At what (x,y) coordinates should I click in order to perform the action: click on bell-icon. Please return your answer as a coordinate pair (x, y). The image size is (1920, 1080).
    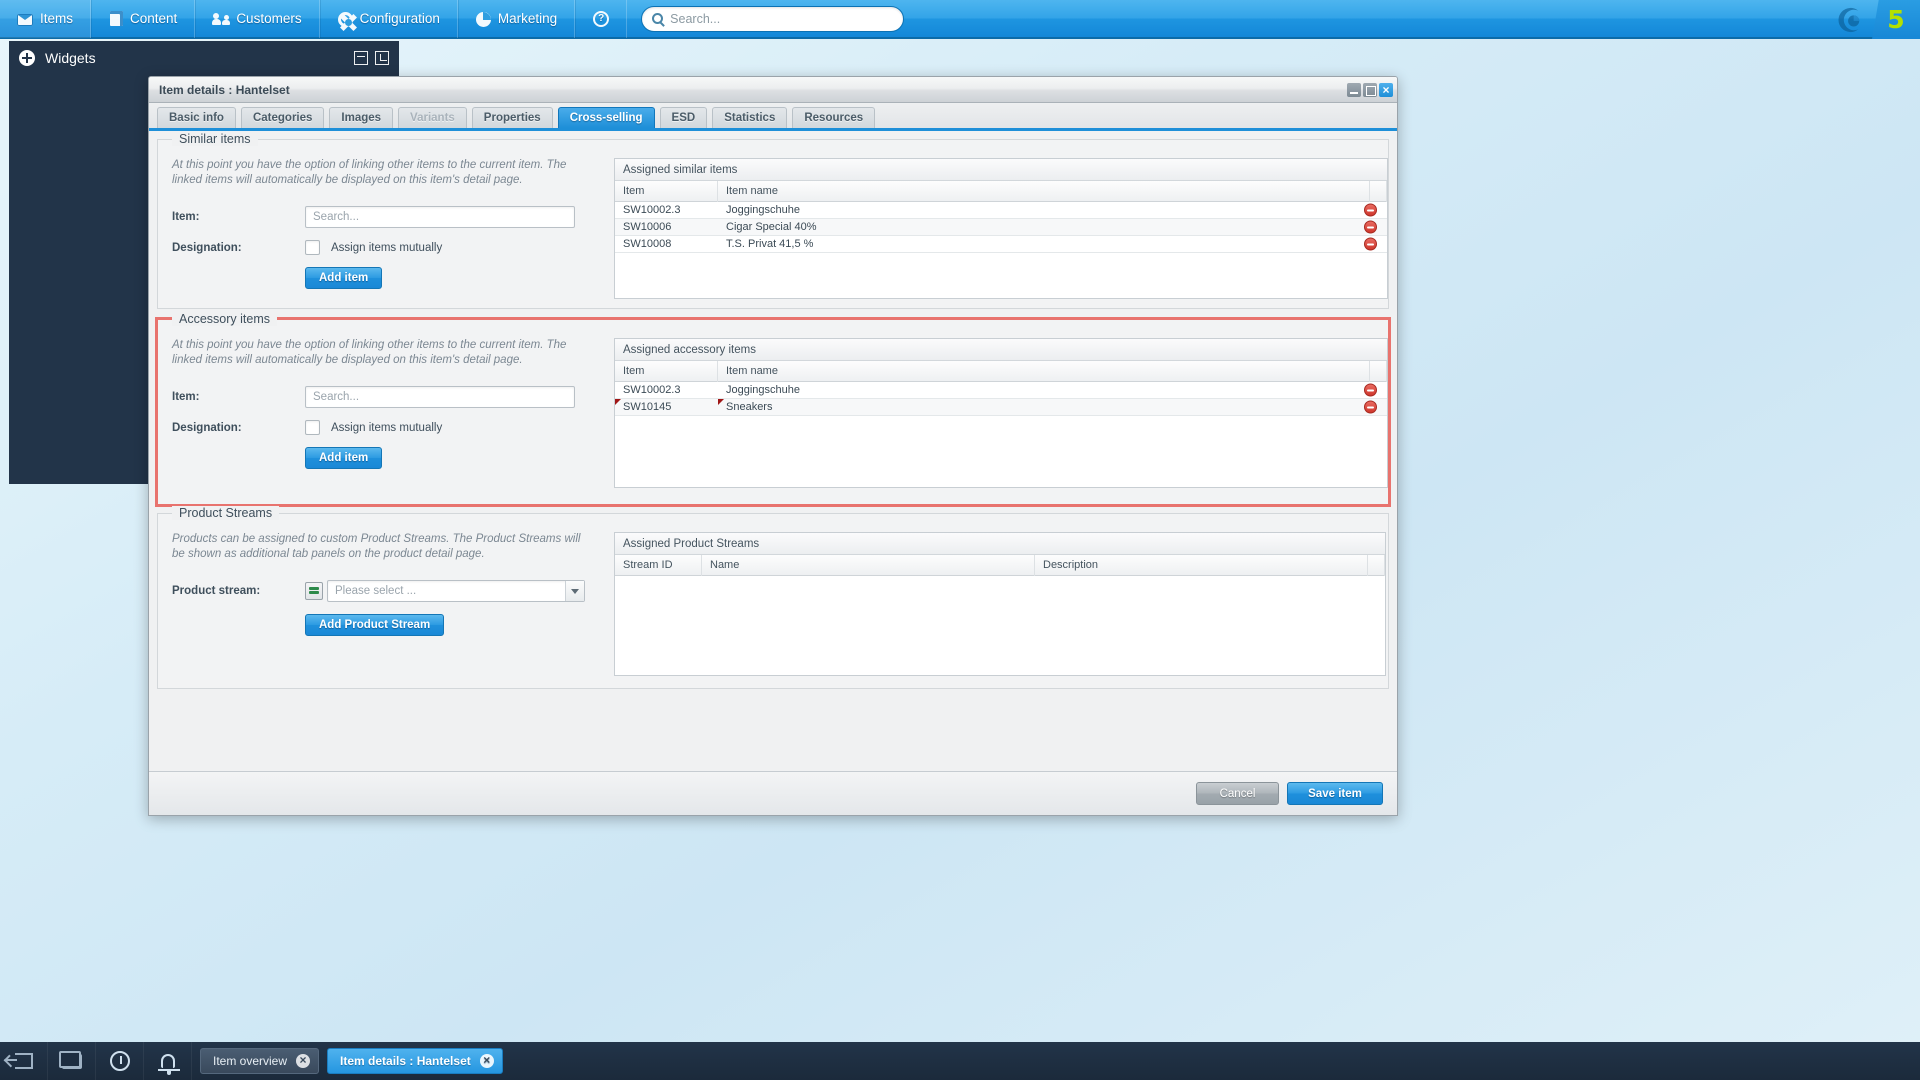
    Looking at the image, I should click on (168, 1064).